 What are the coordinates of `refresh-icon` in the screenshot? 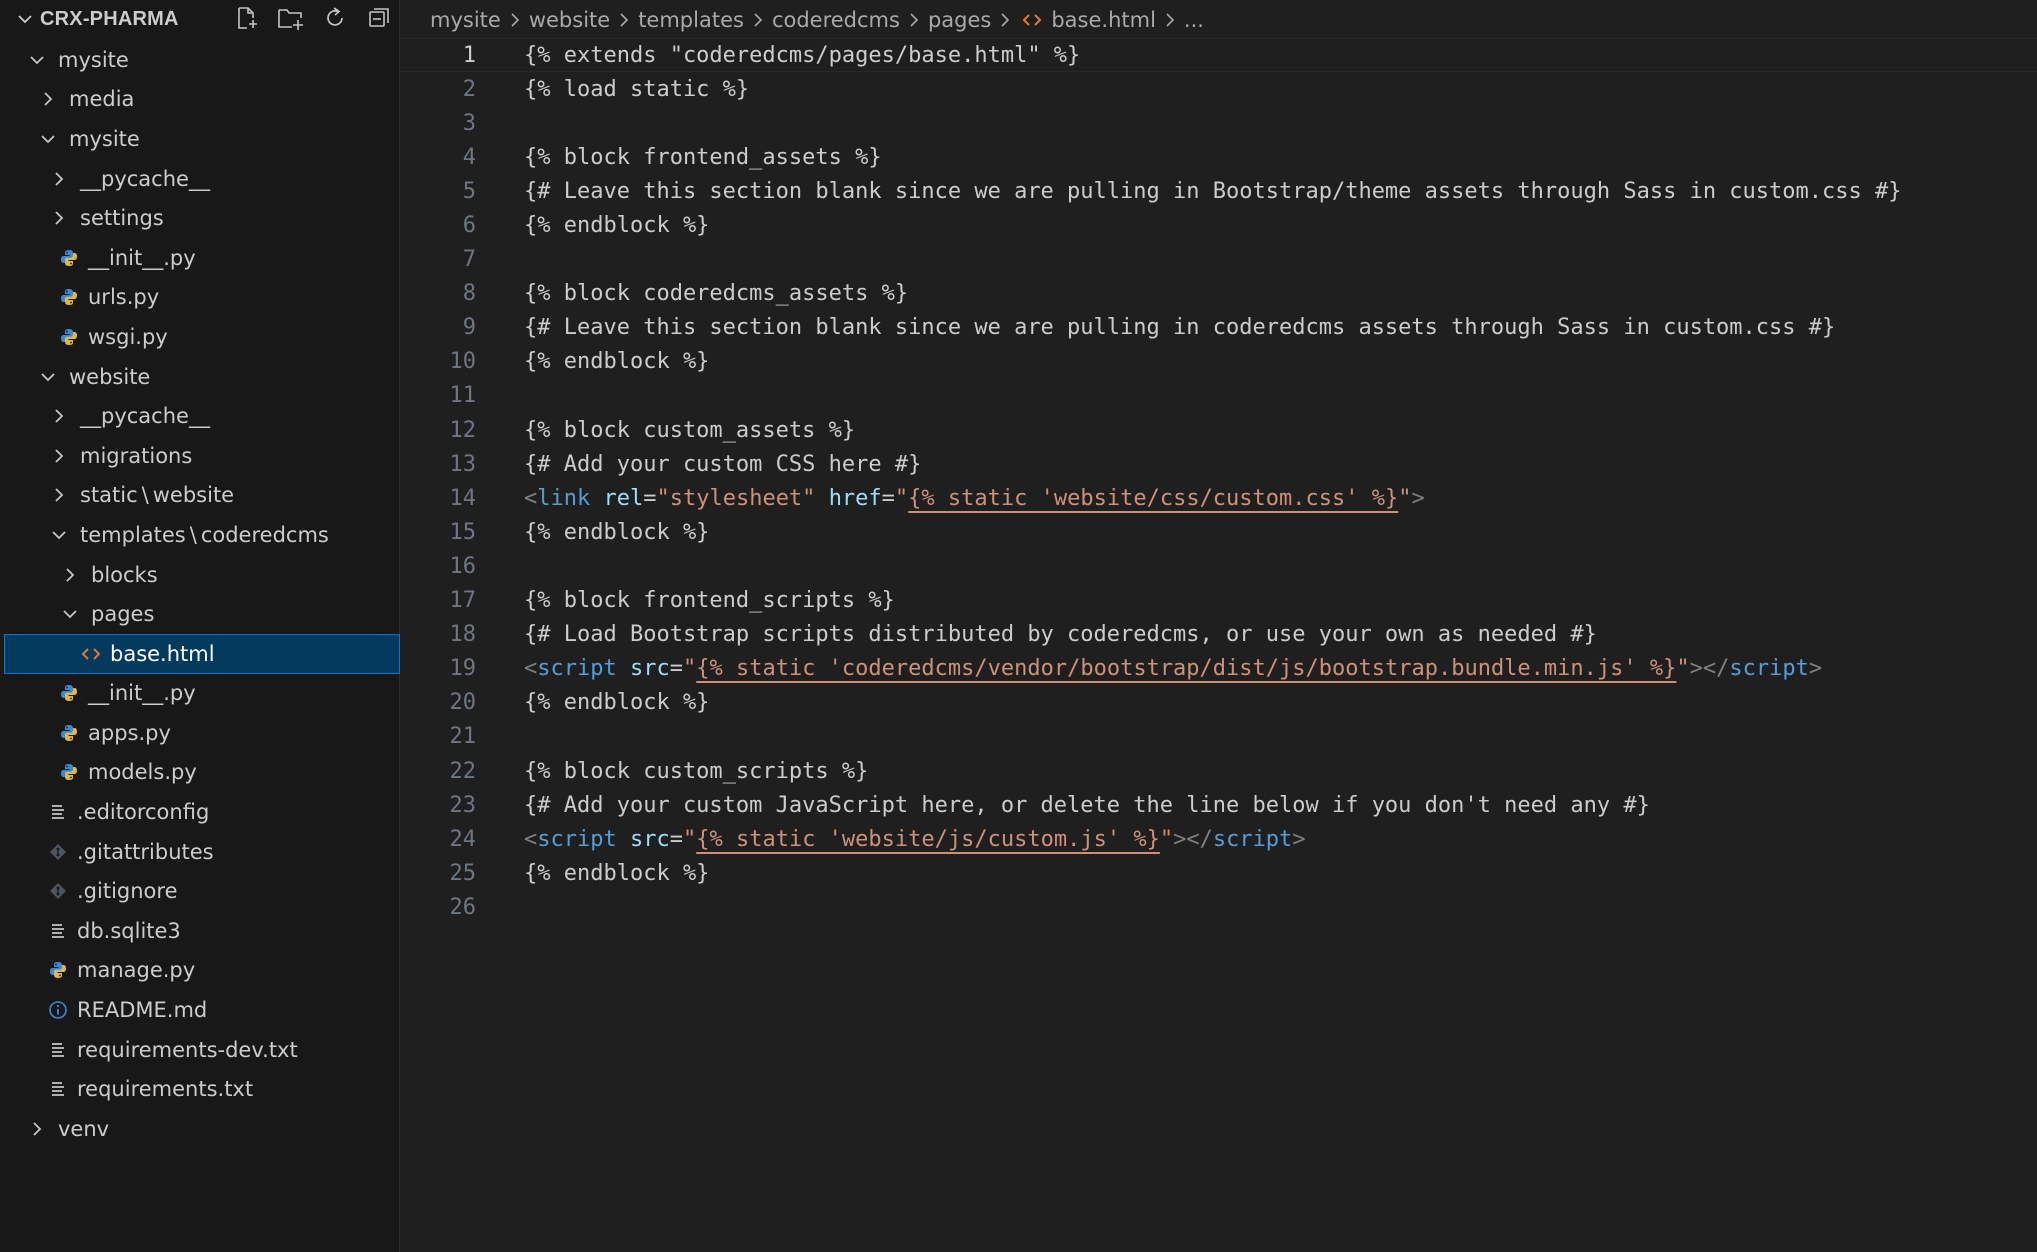 It's located at (335, 18).